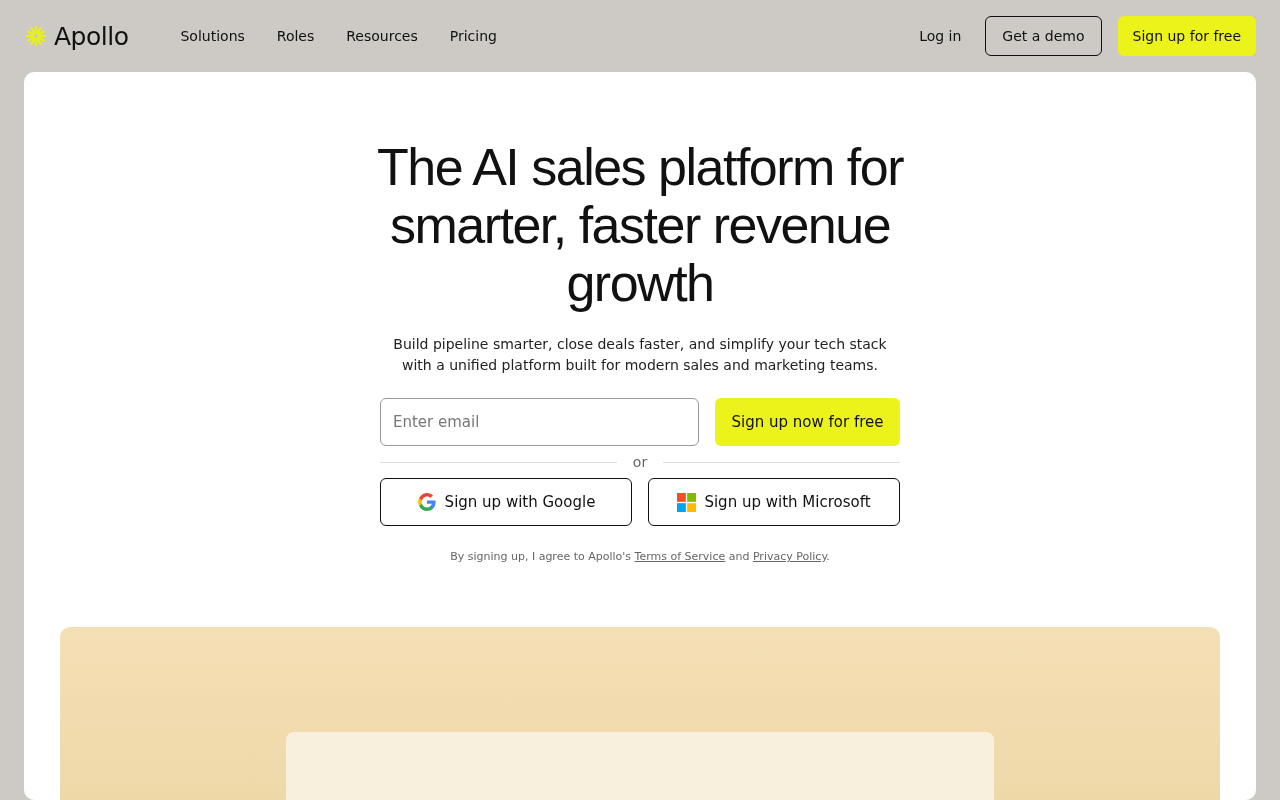  I want to click on logo-text: Apollo, so click(91, 36).